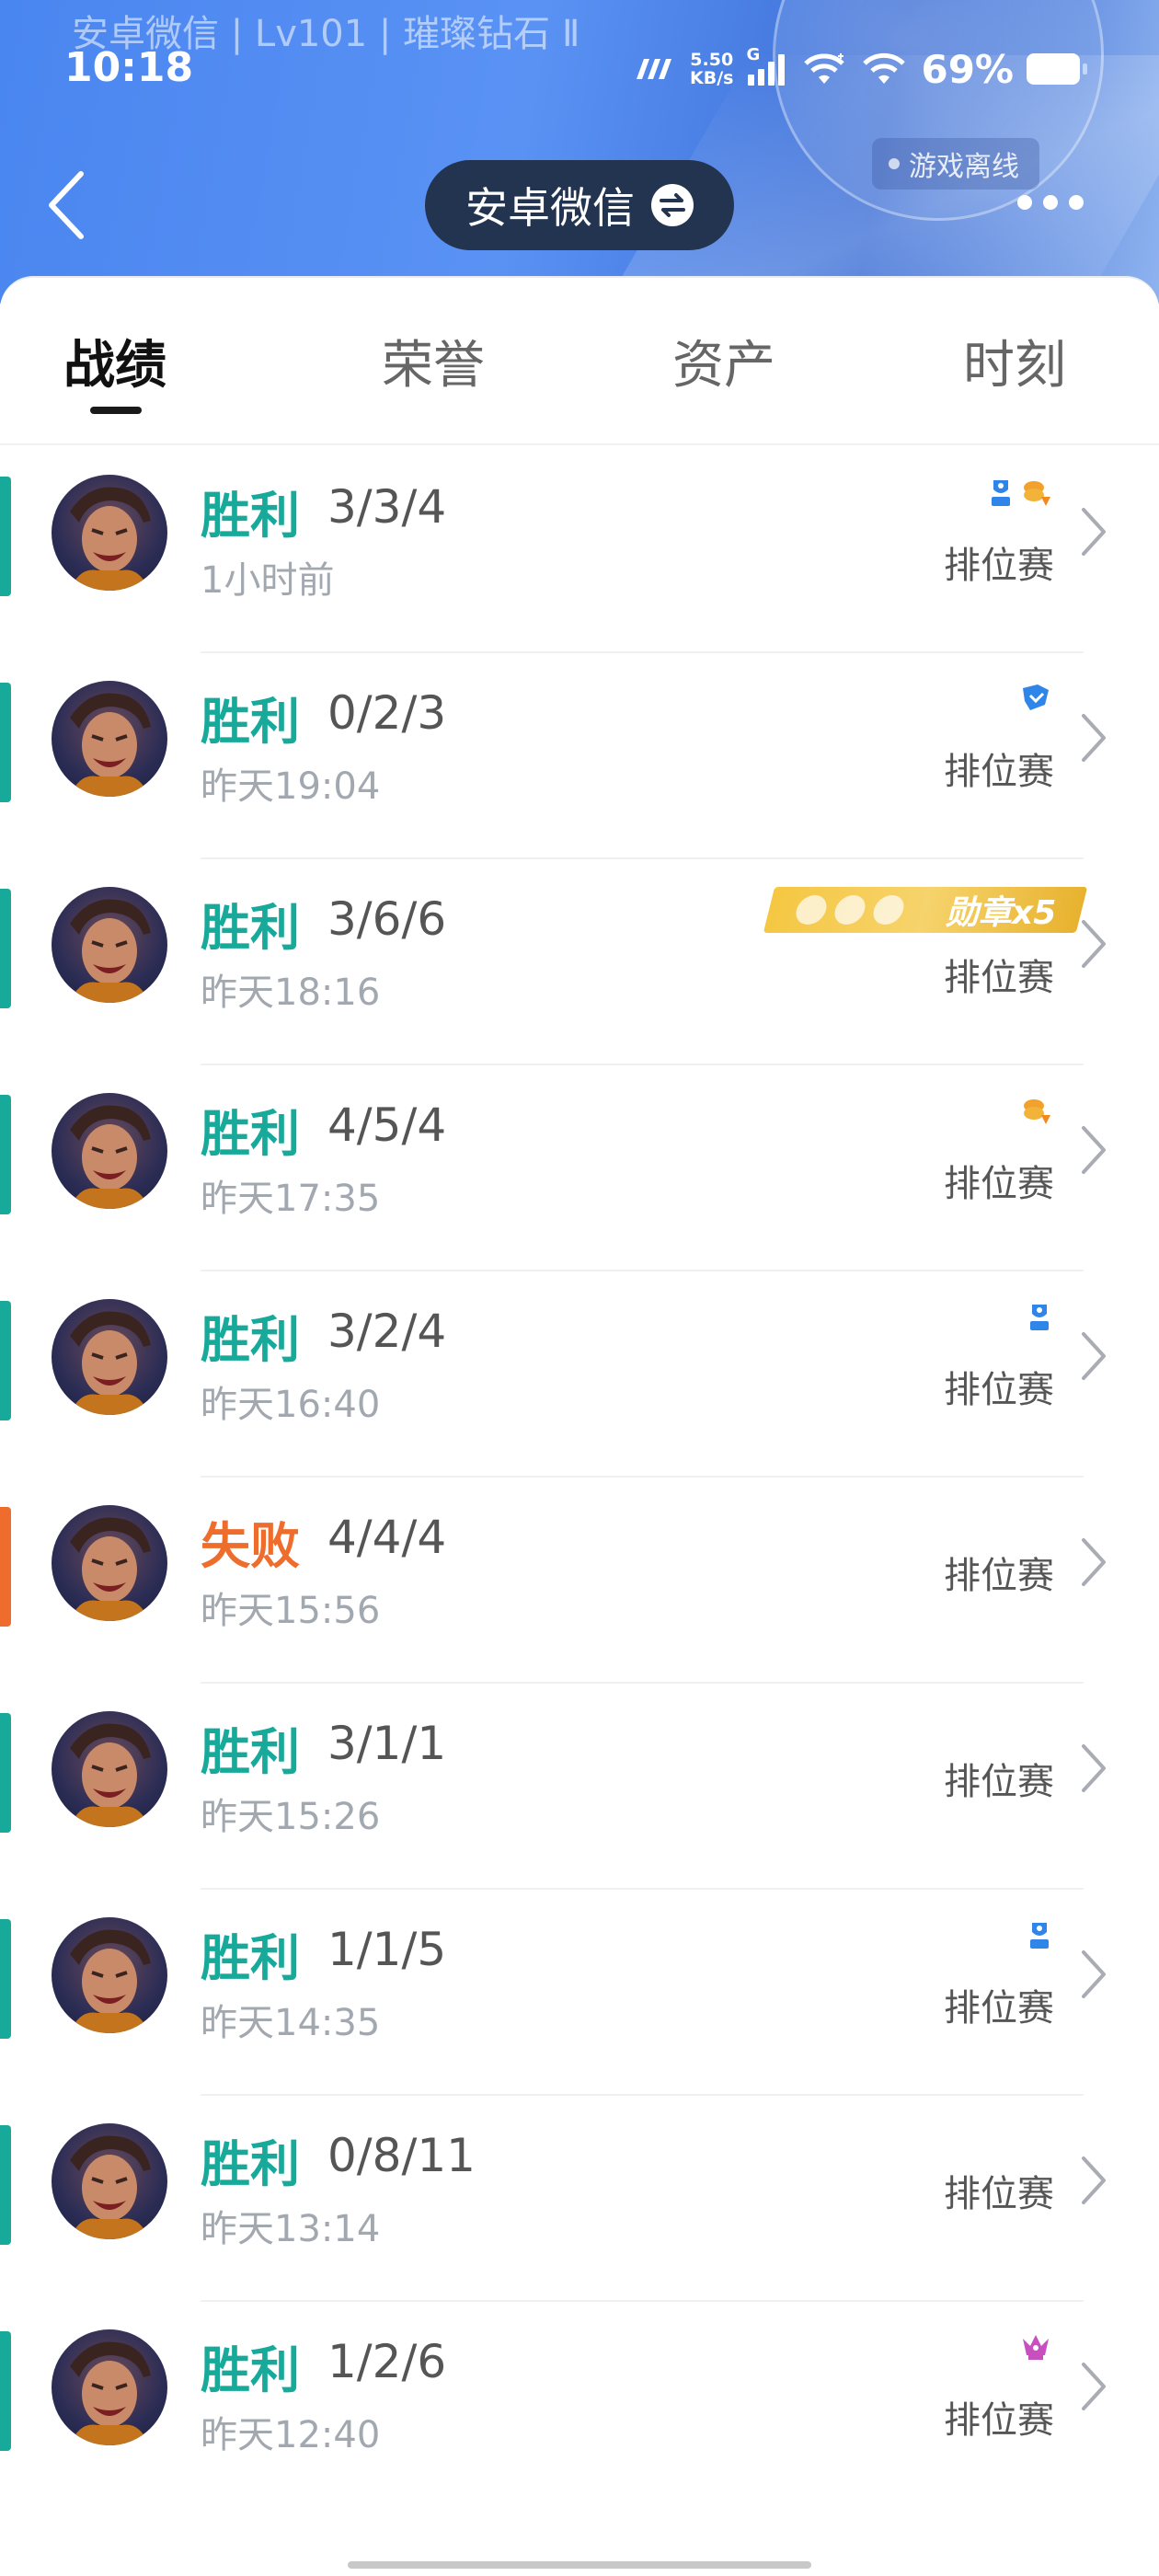  I want to click on game-status-label: 游戏离线, so click(964, 167).